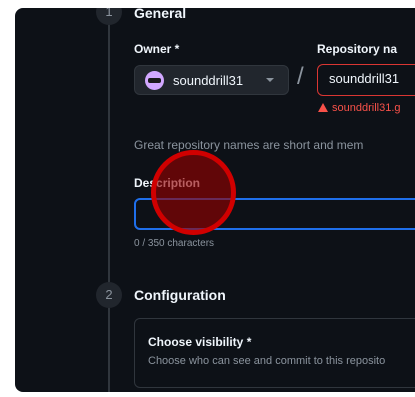 This screenshot has width=415, height=397. I want to click on repository-name-error: sounddrill31.g, so click(359, 108).